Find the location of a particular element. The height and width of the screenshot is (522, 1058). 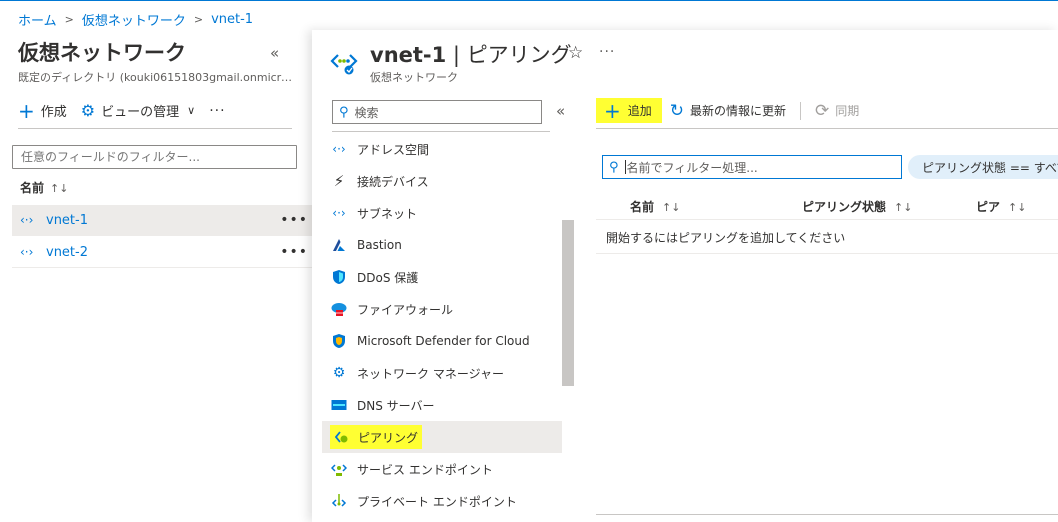

plug-icon: ⚡ is located at coordinates (339, 181).